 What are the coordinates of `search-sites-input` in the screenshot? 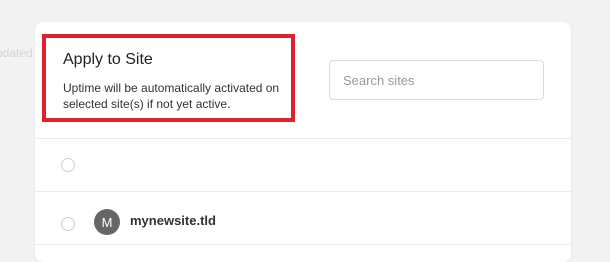 It's located at (436, 80).